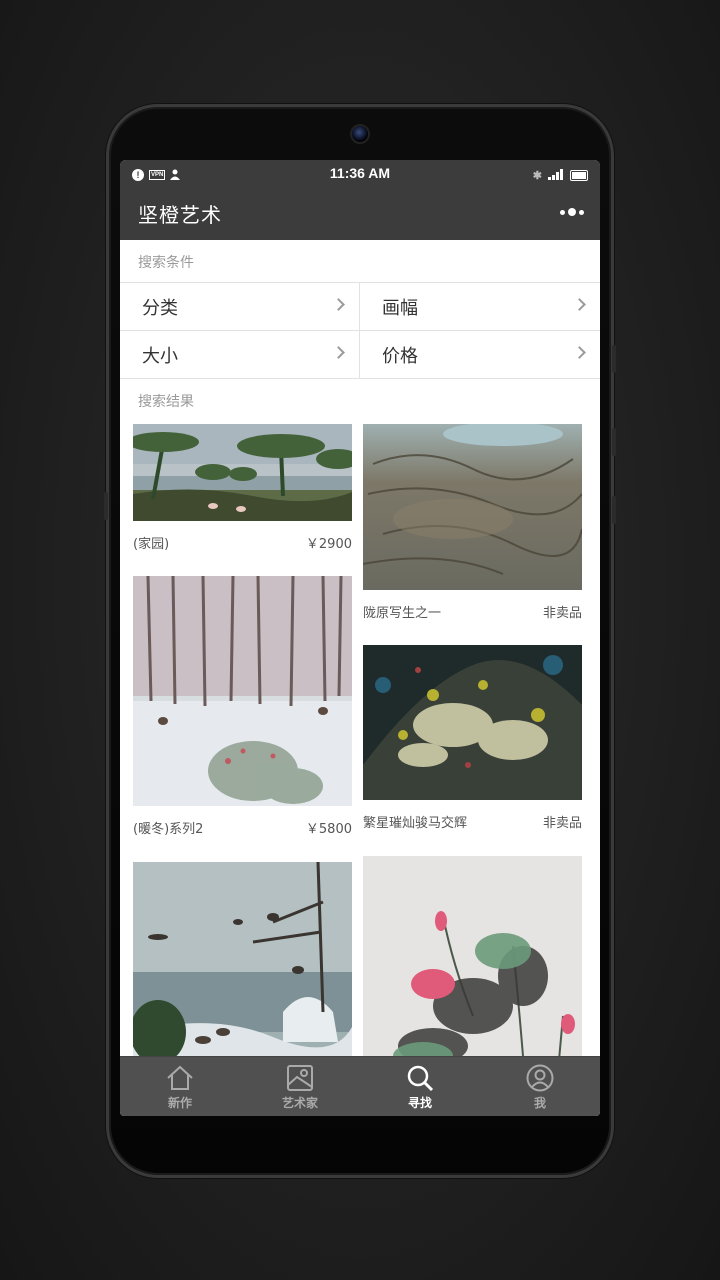  I want to click on signal-icon, so click(556, 175).